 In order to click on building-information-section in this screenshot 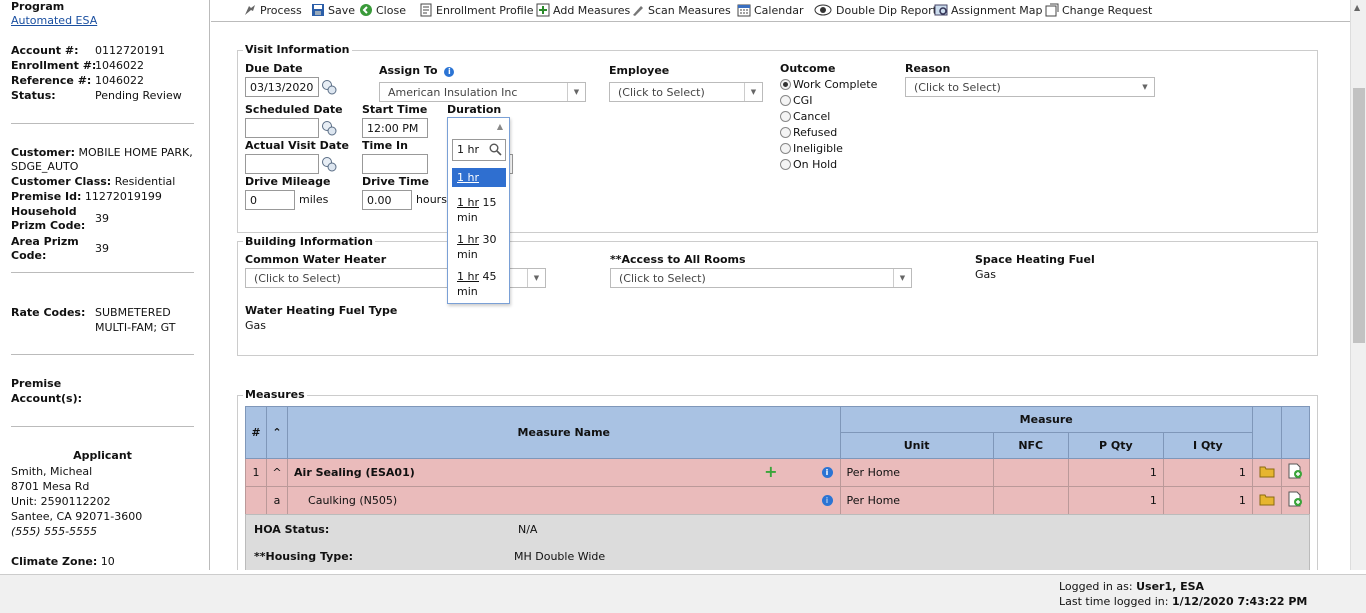, I will do `click(777, 298)`.